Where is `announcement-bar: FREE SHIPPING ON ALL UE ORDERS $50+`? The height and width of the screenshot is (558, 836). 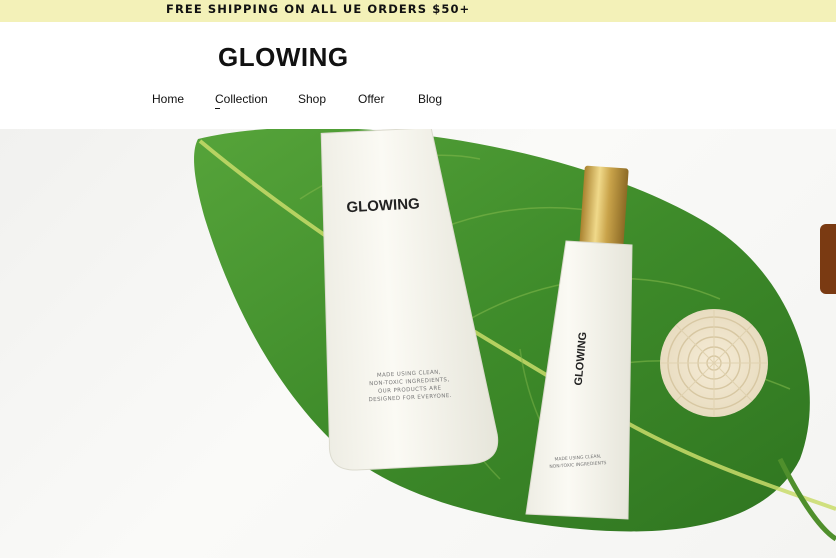
announcement-bar: FREE SHIPPING ON ALL UE ORDERS $50+ is located at coordinates (418, 11).